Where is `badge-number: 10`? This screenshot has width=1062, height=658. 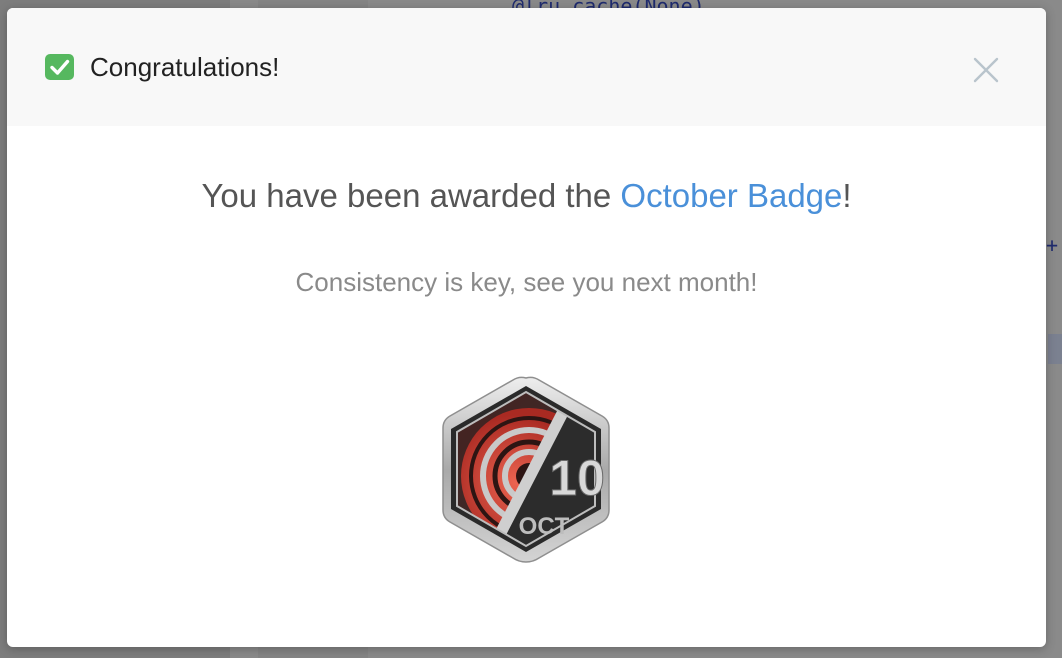 badge-number: 10 is located at coordinates (577, 478).